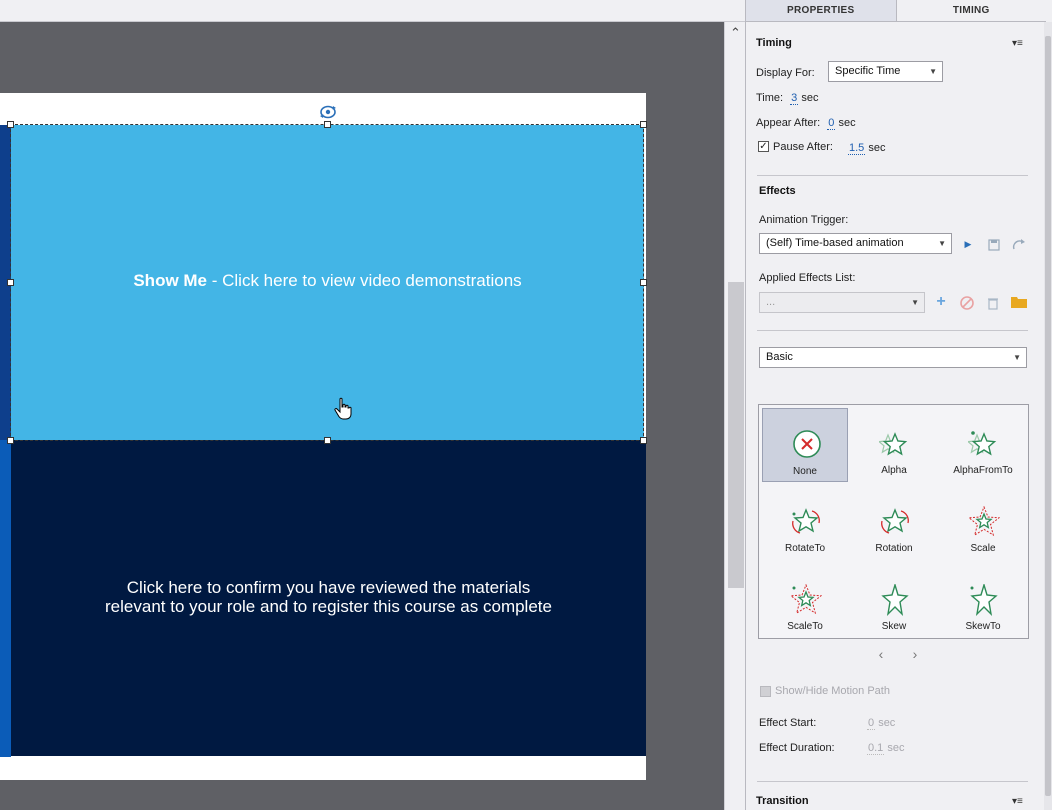  I want to click on star-scale-icon, so click(984, 521).